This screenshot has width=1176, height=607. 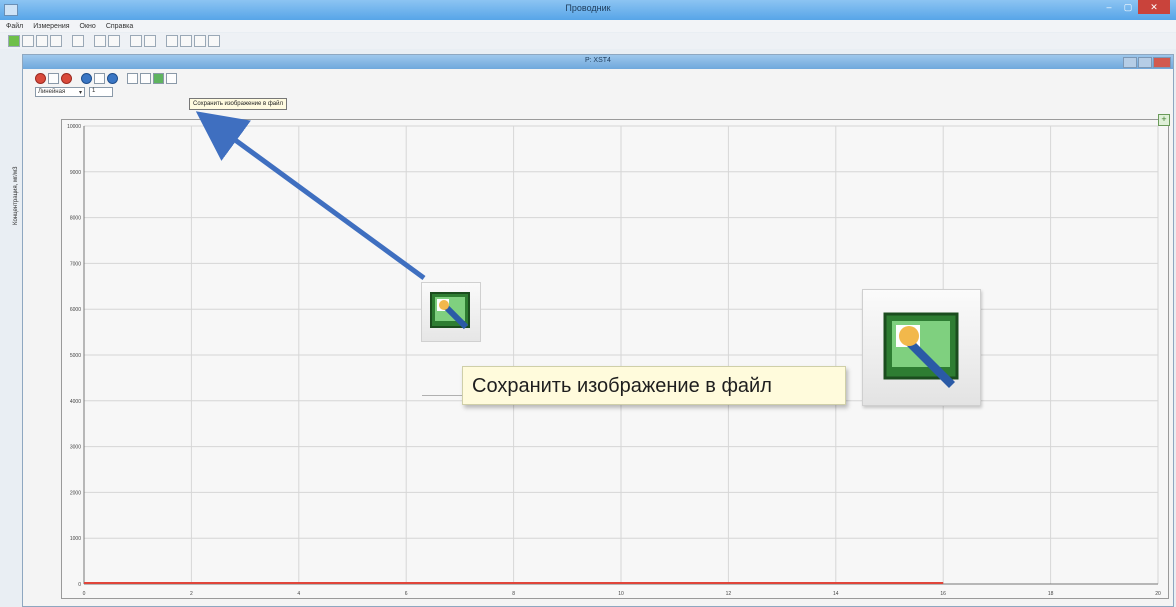 What do you see at coordinates (112, 78) in the screenshot?
I see `x-zoom-in-icon` at bounding box center [112, 78].